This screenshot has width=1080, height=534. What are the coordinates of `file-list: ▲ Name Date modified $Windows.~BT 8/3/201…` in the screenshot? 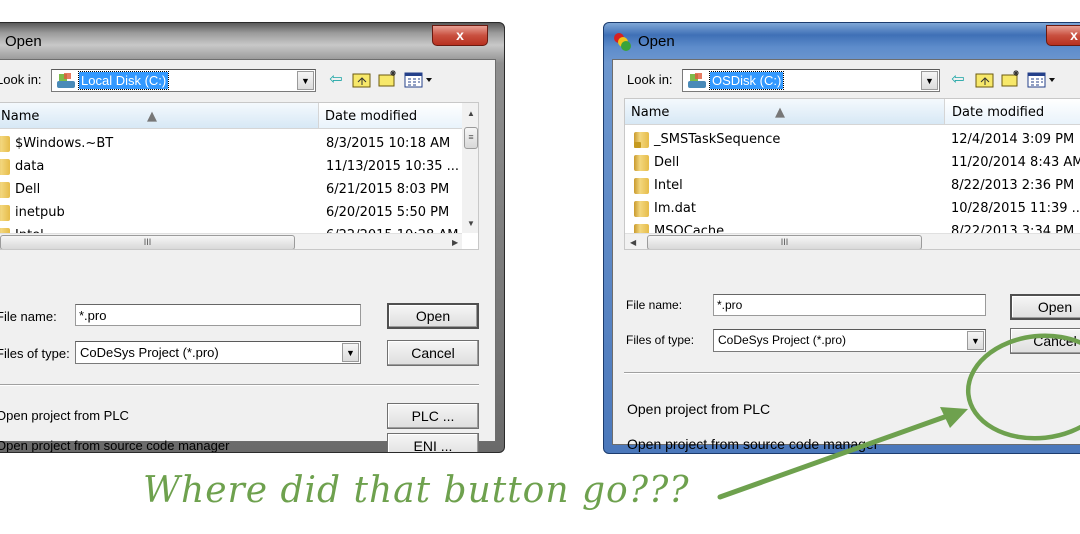 It's located at (239, 176).